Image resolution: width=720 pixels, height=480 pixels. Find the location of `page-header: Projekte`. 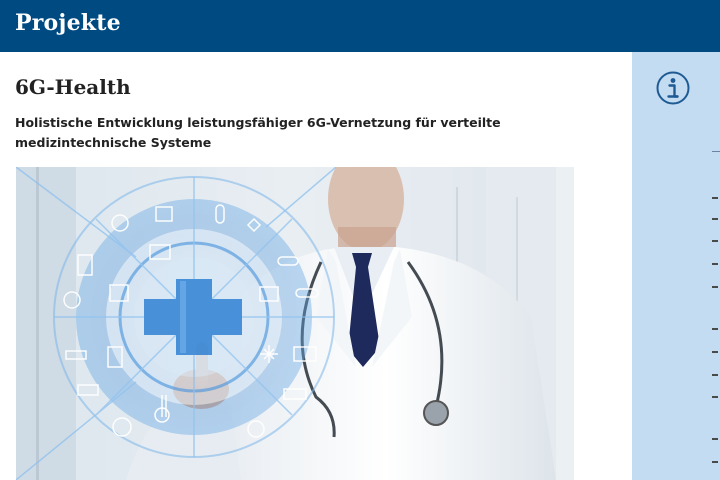

page-header: Projekte is located at coordinates (360, 26).